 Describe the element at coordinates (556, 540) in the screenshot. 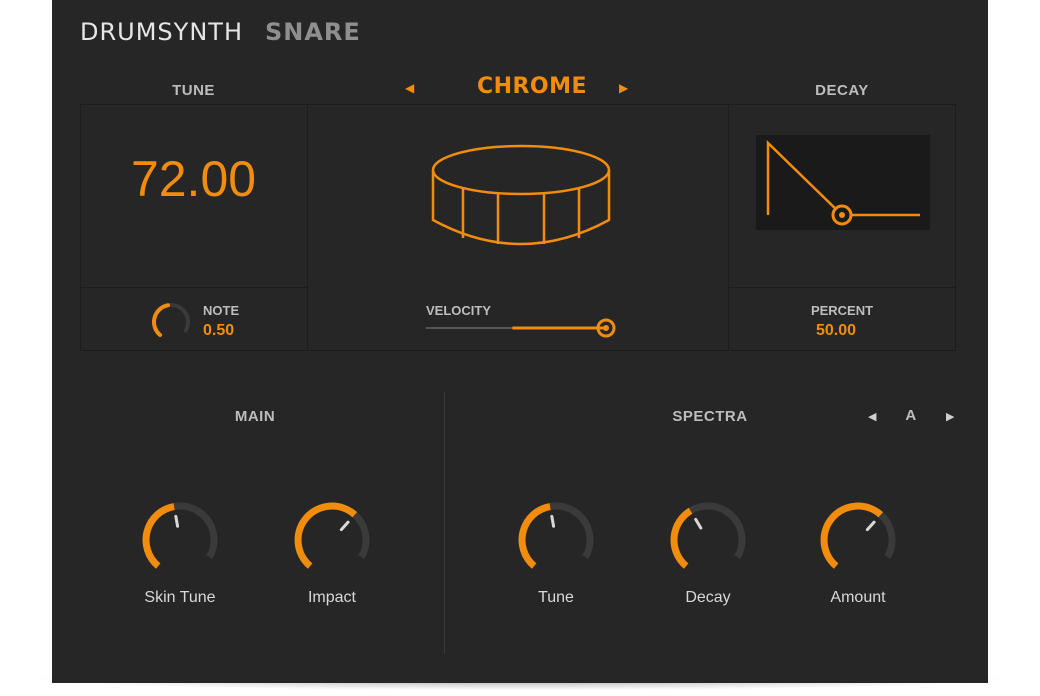

I see `spectra-tune-knob` at that location.